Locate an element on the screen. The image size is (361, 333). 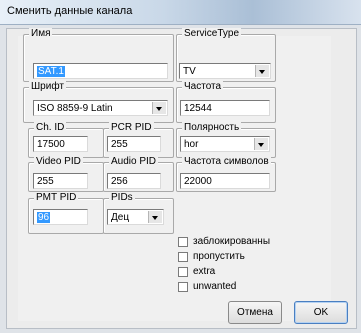
font-value: ISO 8859-9 Latin is located at coordinates (75, 108).